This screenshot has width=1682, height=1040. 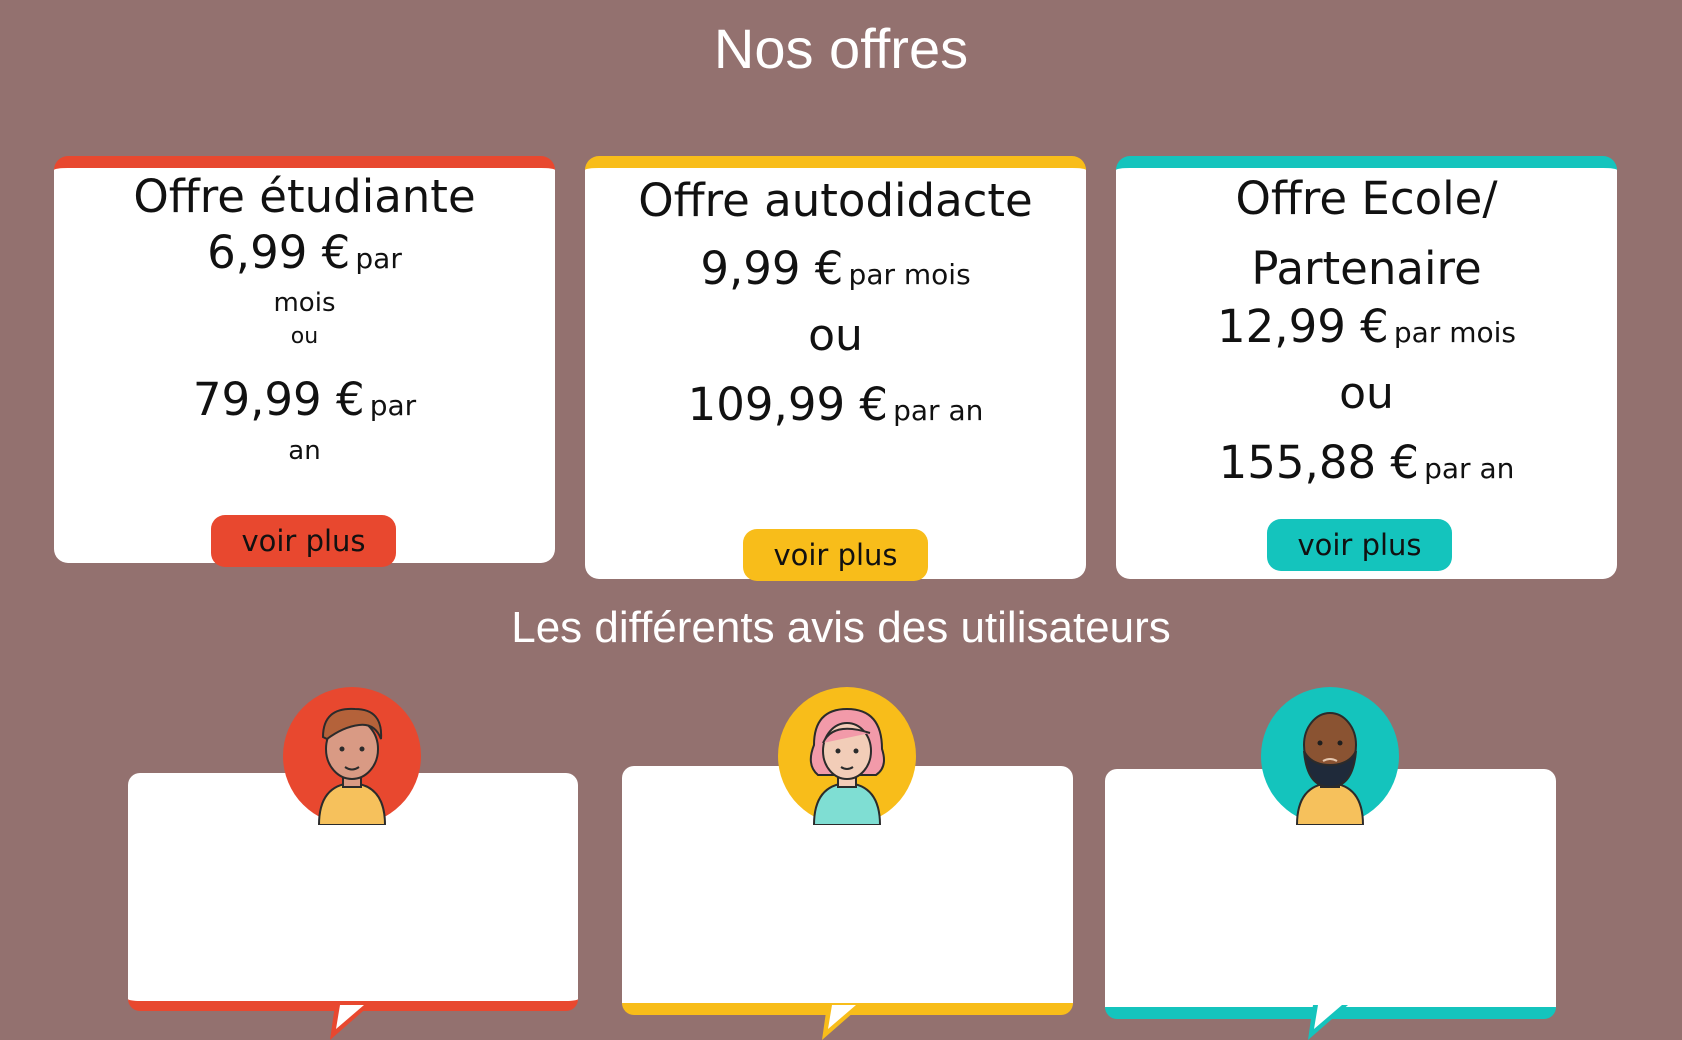 I want to click on yearly-price-row: 155,88 € par an, so click(x=1366, y=462).